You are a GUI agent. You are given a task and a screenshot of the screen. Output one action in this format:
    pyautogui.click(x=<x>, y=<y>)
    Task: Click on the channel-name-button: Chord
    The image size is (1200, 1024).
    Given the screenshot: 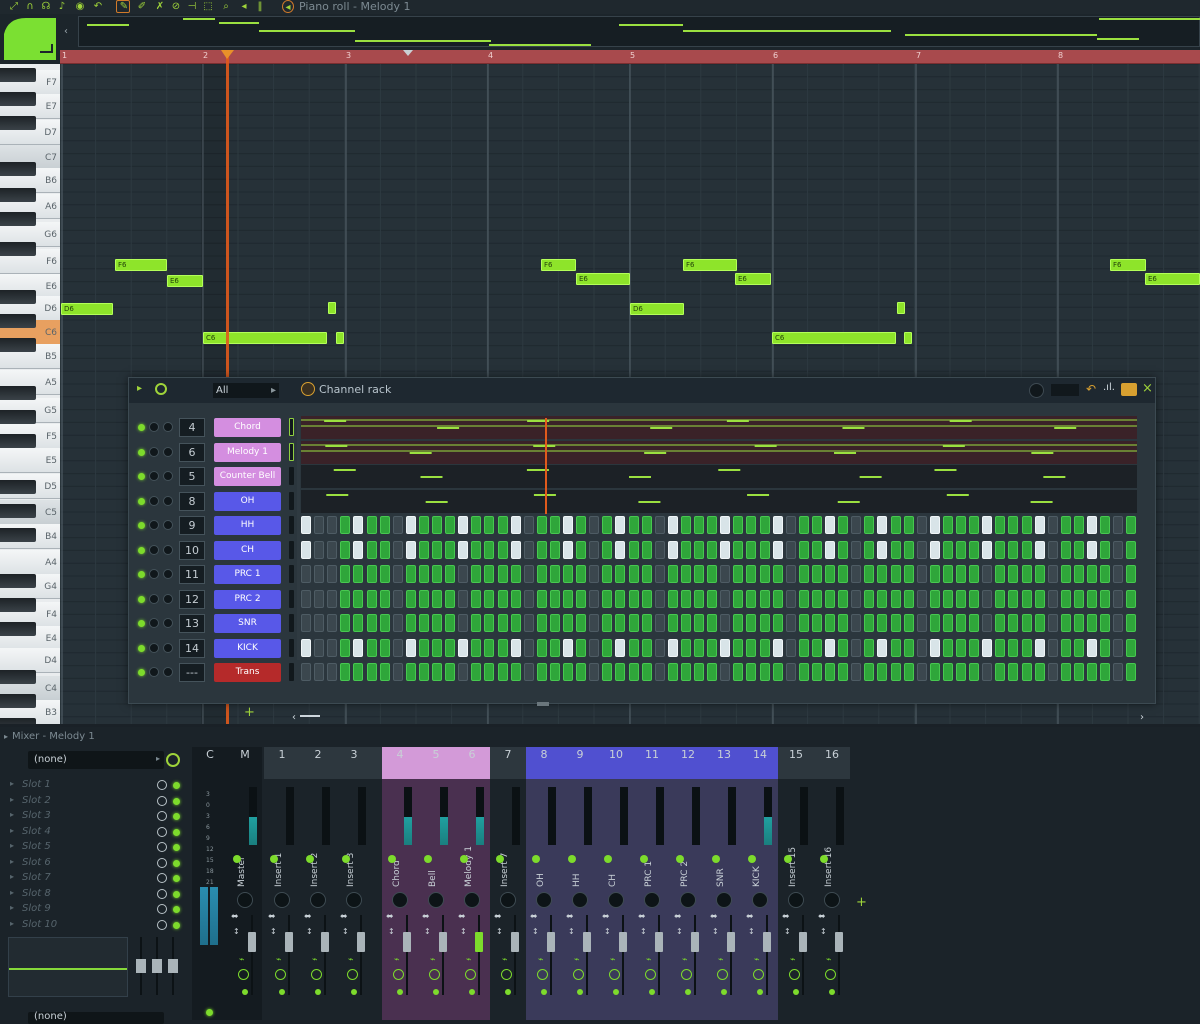 What is the action you would take?
    pyautogui.click(x=247, y=427)
    